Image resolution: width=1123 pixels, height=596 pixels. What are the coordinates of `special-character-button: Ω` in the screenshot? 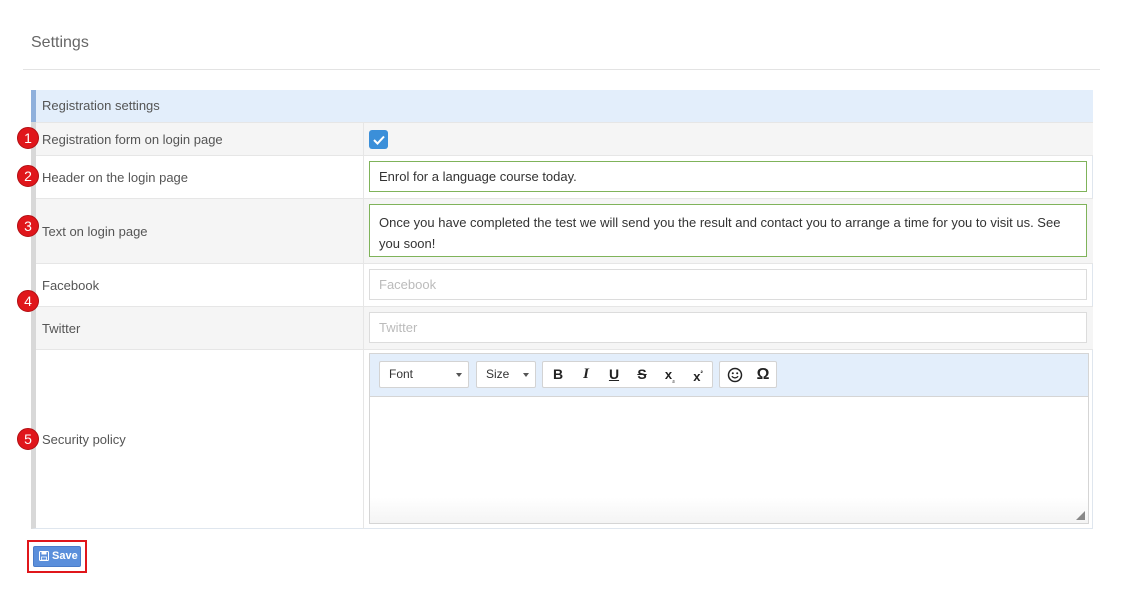 It's located at (763, 374).